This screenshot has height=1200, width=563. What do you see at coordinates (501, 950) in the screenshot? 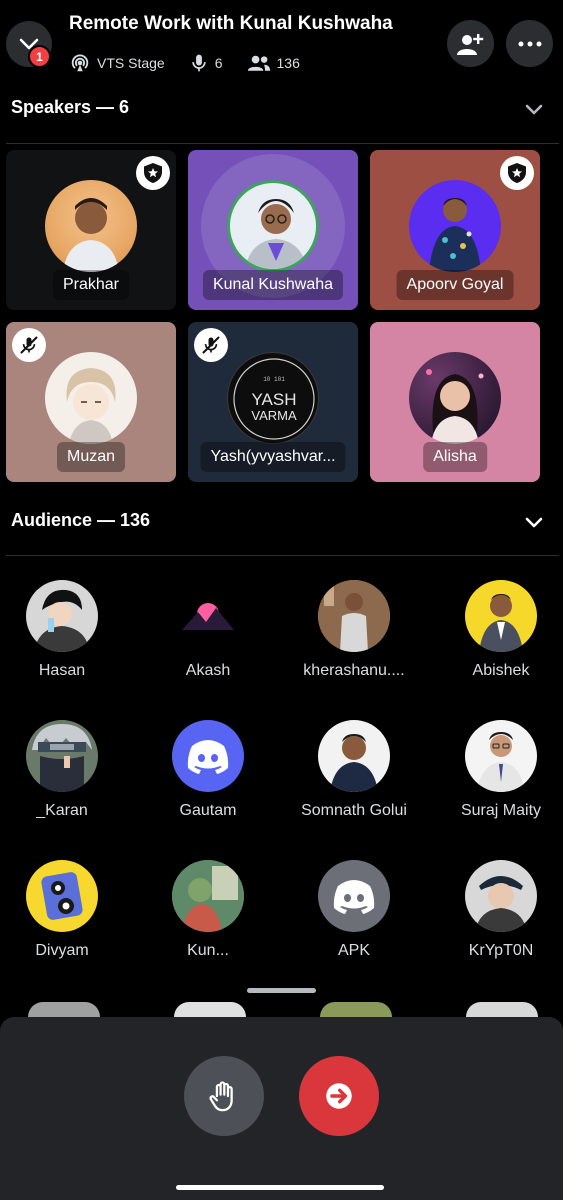
I see `audience-name: KrYpT0N` at bounding box center [501, 950].